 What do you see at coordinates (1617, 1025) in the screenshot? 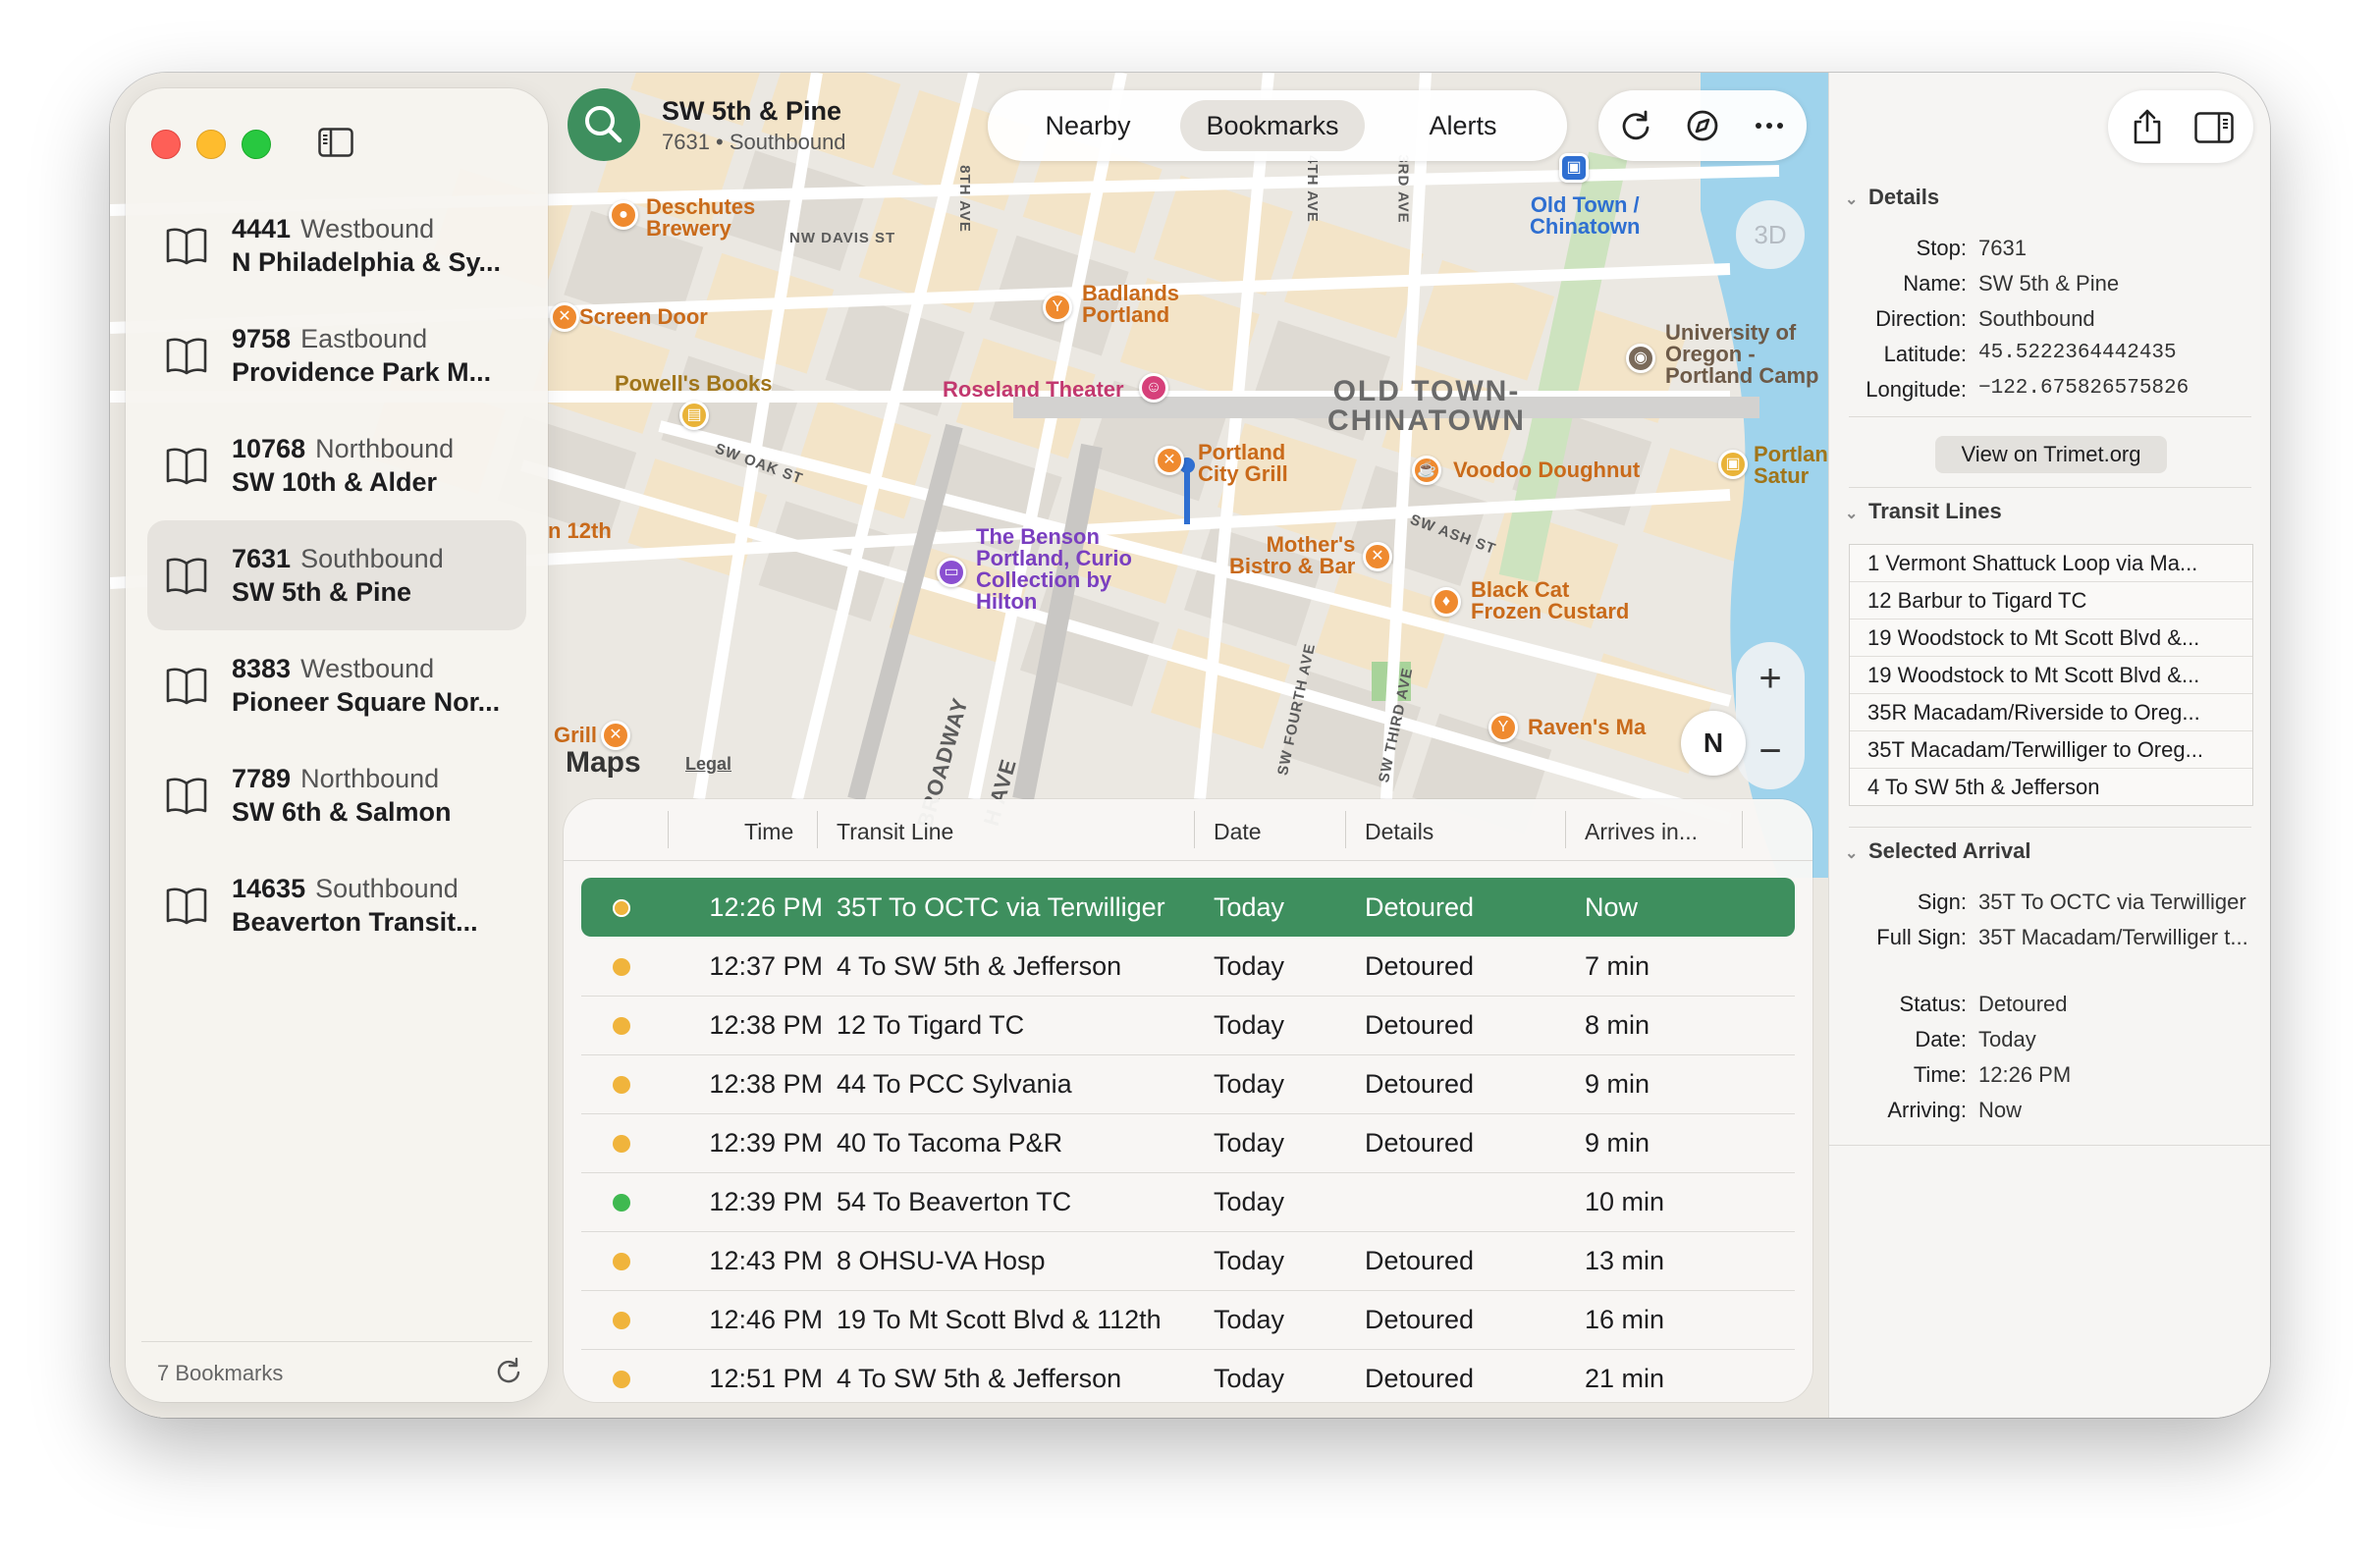
I see `arrival-eta: 8 min` at bounding box center [1617, 1025].